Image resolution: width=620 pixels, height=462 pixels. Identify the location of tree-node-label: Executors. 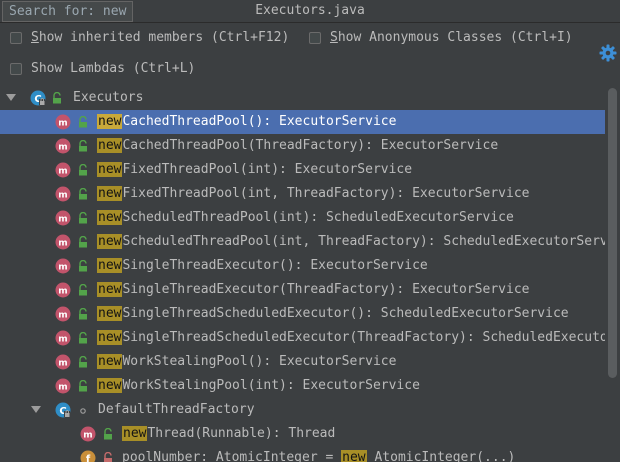
(108, 97).